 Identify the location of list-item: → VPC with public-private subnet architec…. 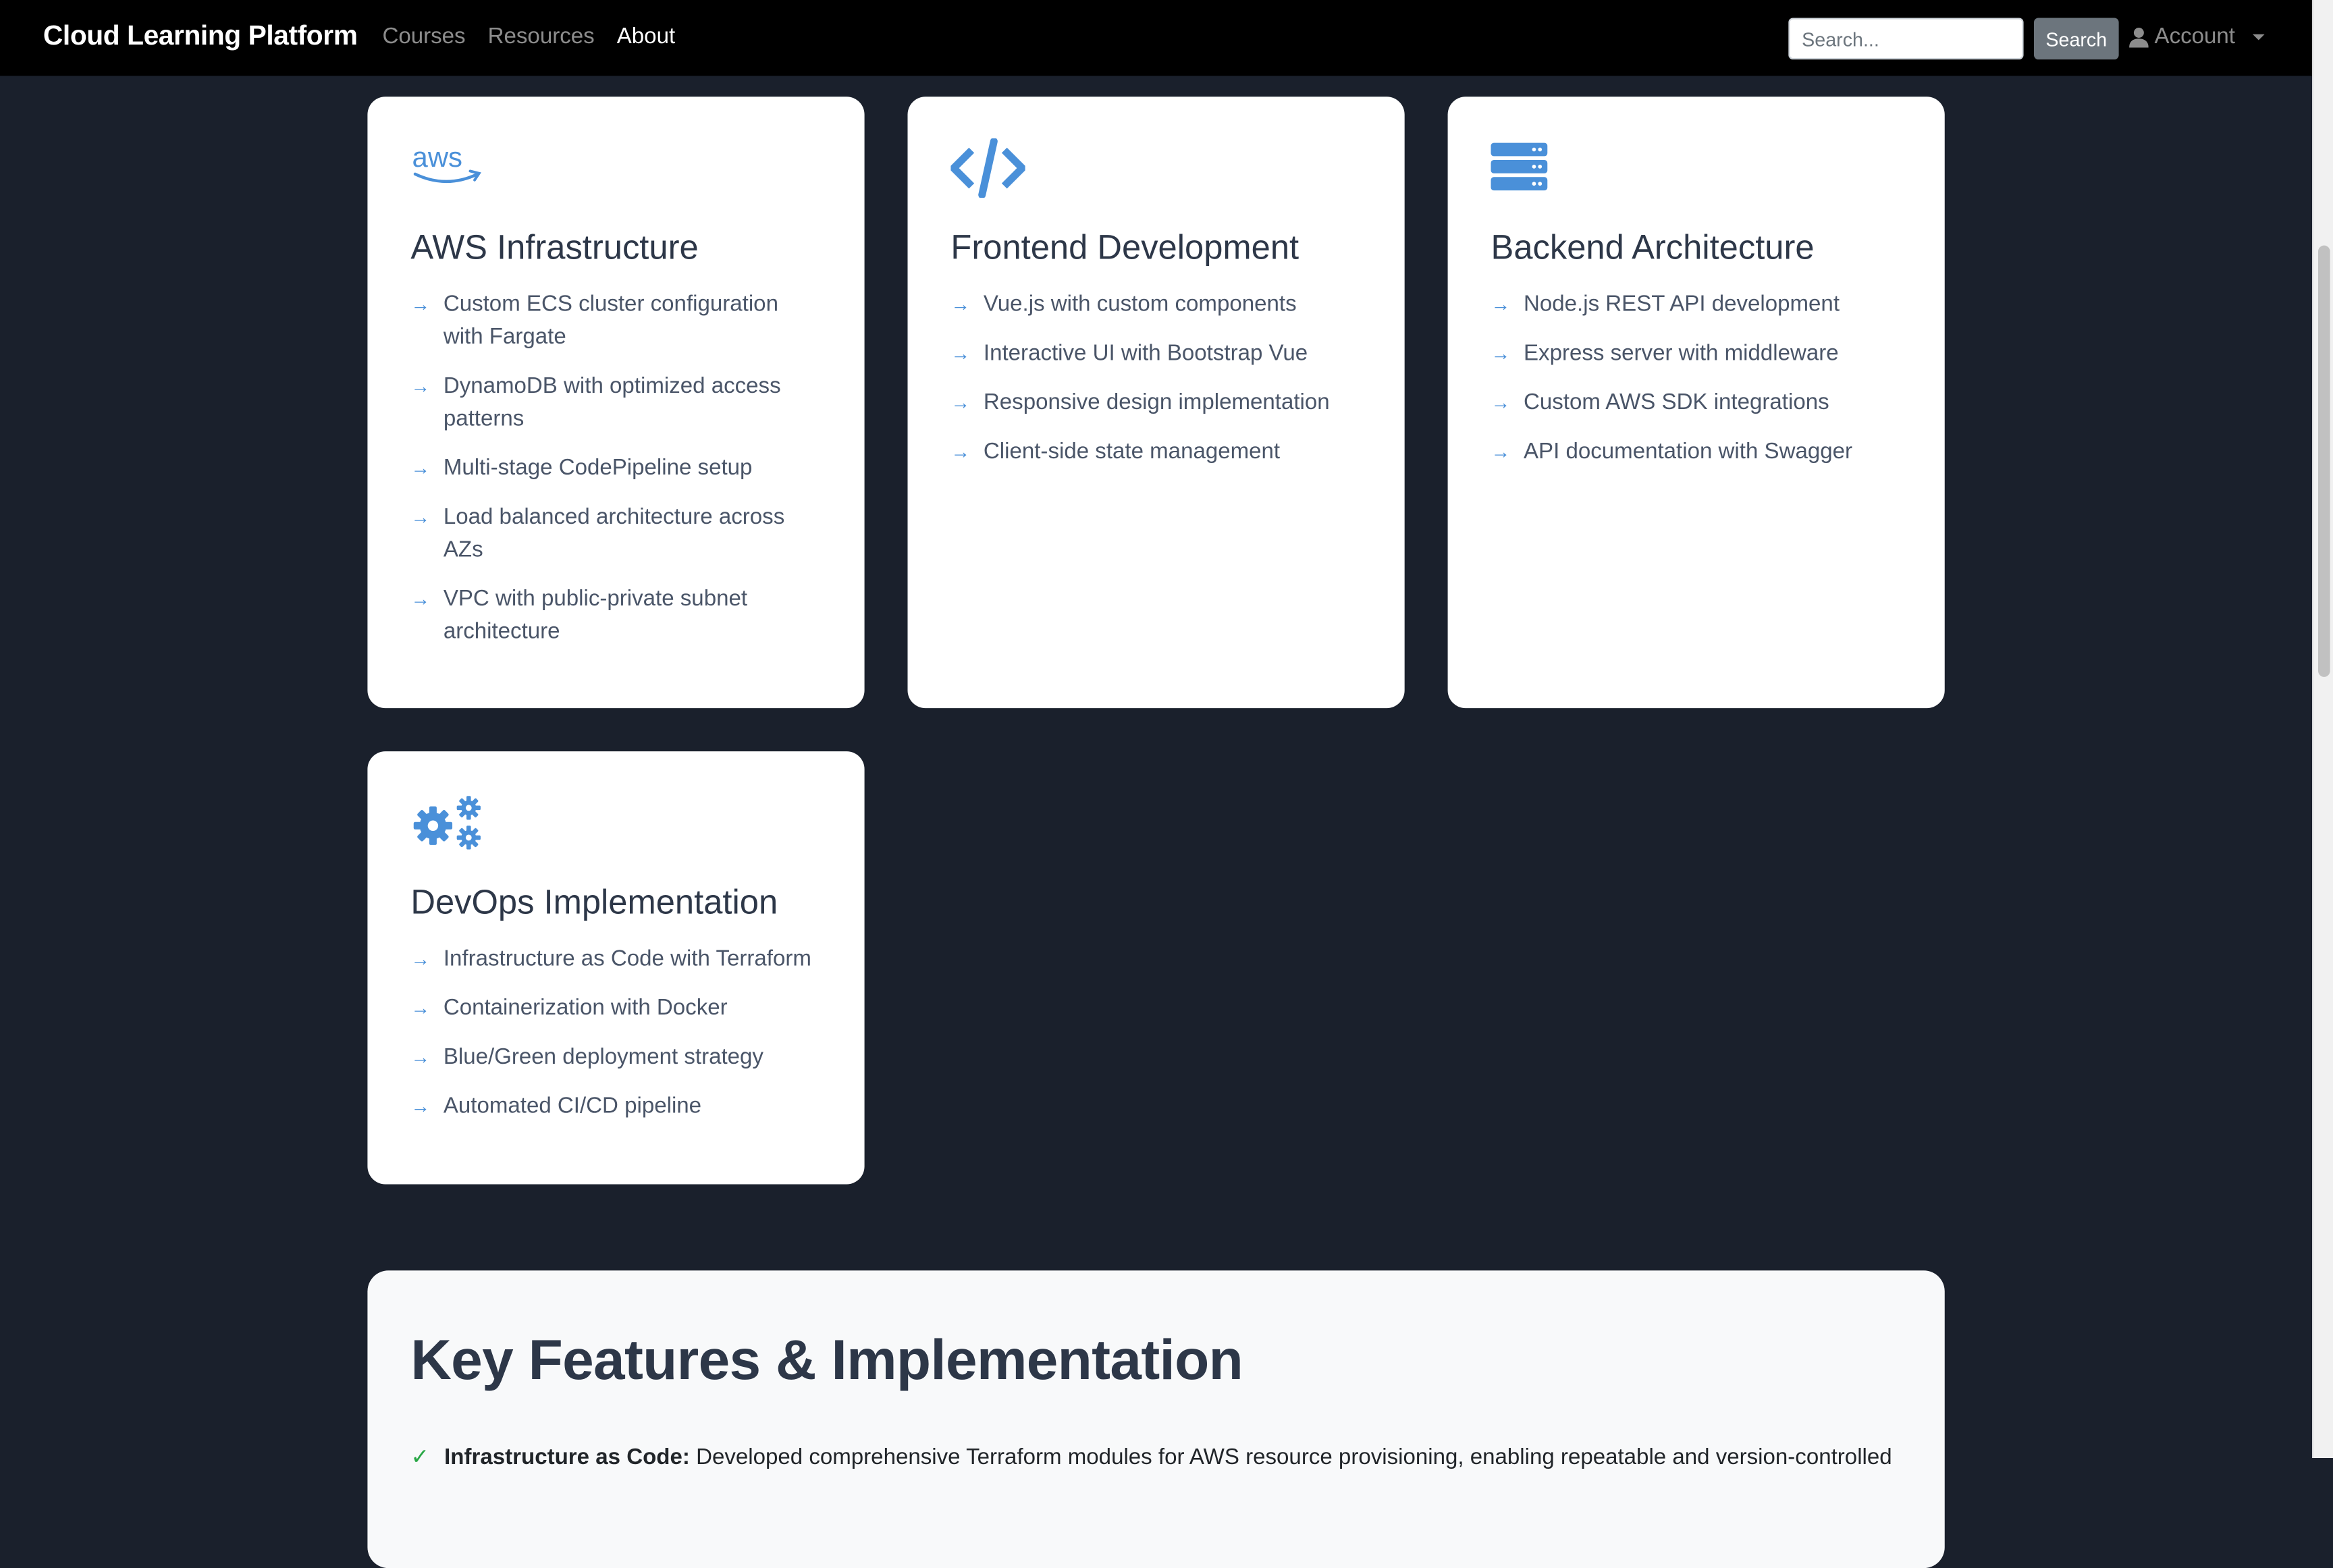
(615, 616).